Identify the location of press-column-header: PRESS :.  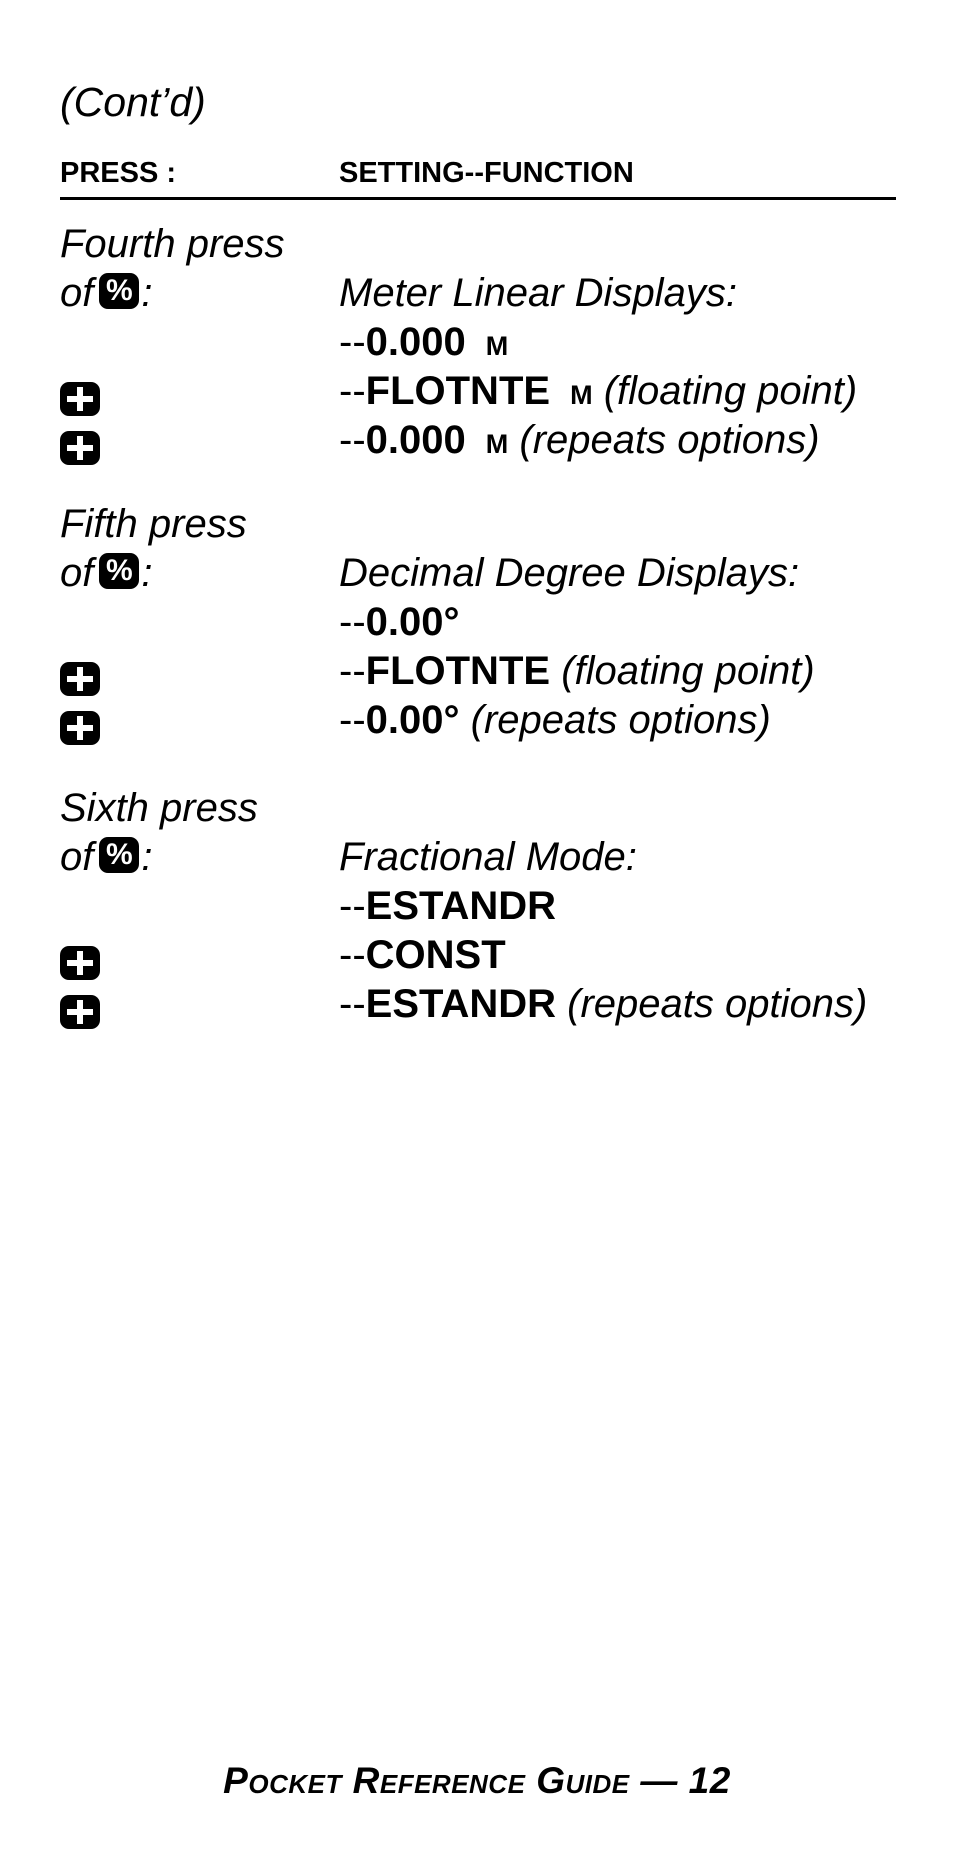
(118, 173).